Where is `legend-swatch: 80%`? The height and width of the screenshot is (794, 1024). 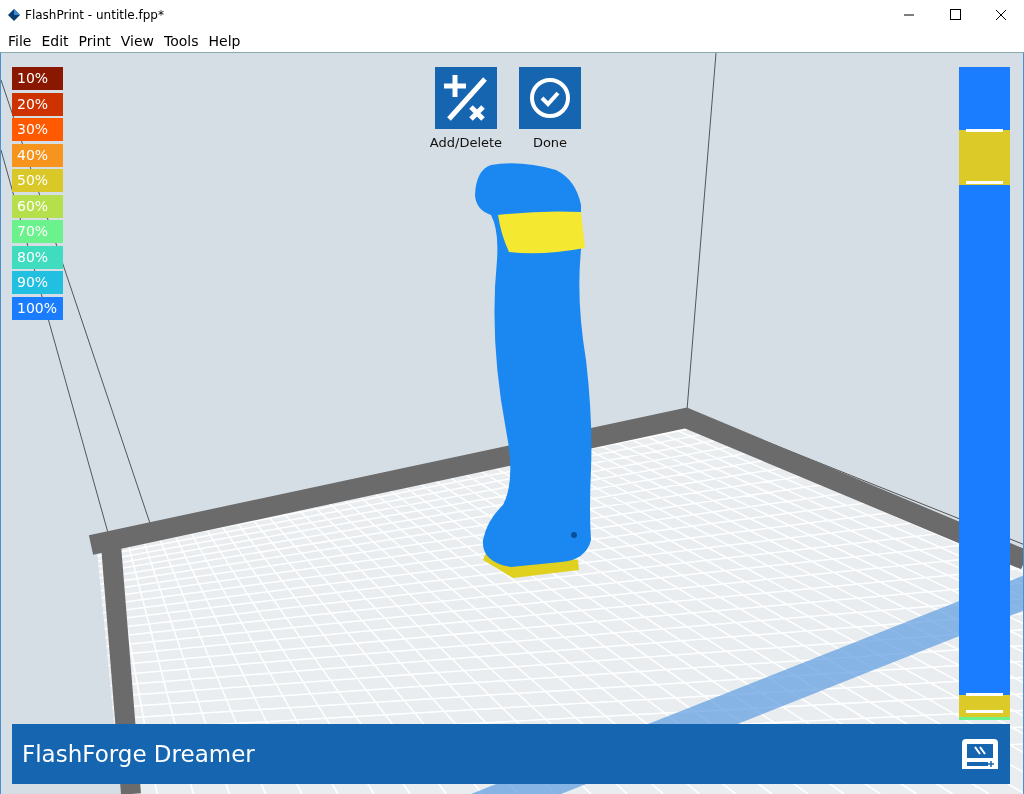 legend-swatch: 80% is located at coordinates (37, 257).